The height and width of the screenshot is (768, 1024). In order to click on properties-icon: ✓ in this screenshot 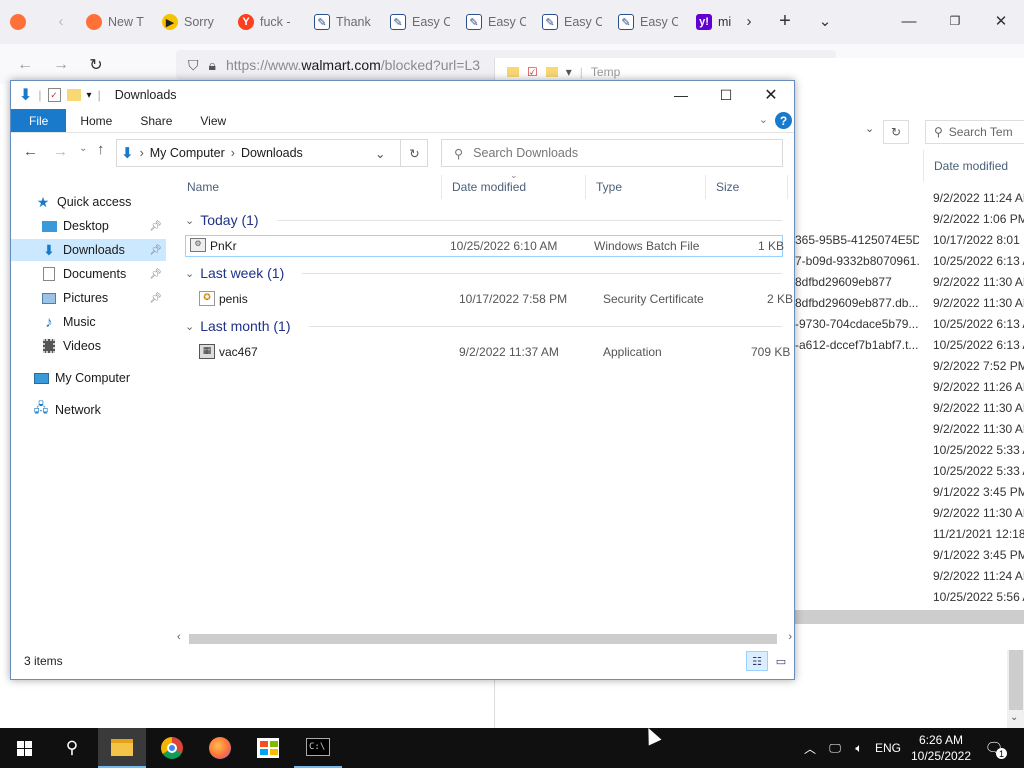, I will do `click(54, 95)`.